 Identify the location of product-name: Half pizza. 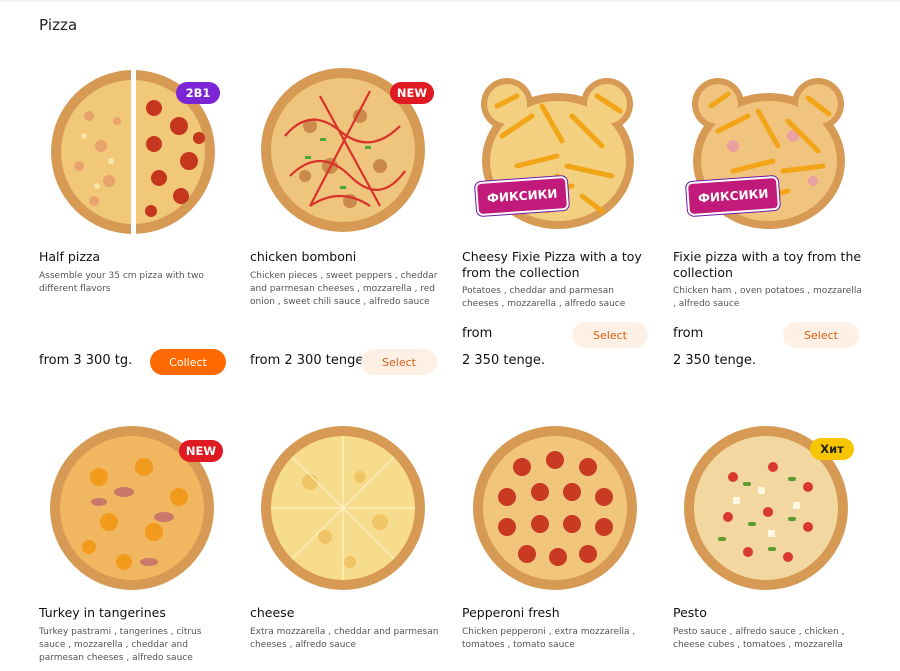
(137, 257).